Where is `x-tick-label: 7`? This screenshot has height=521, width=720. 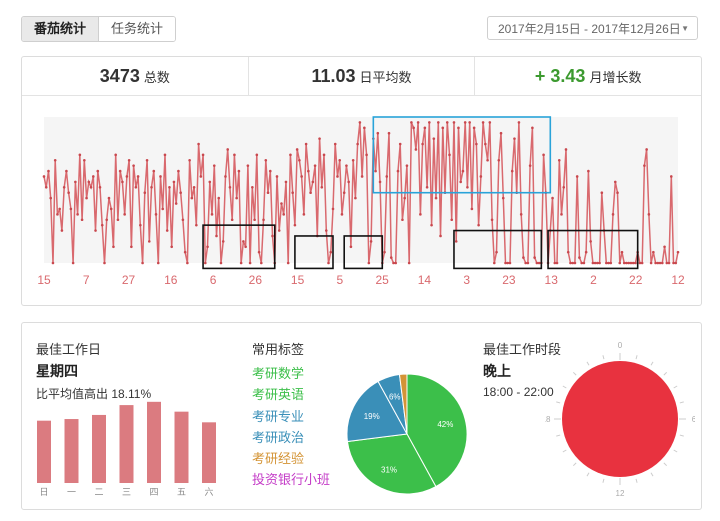 x-tick-label: 7 is located at coordinates (86, 280).